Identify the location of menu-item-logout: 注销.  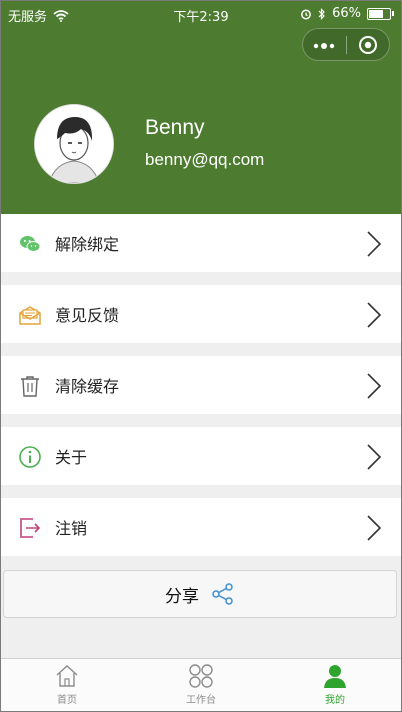
(201, 527).